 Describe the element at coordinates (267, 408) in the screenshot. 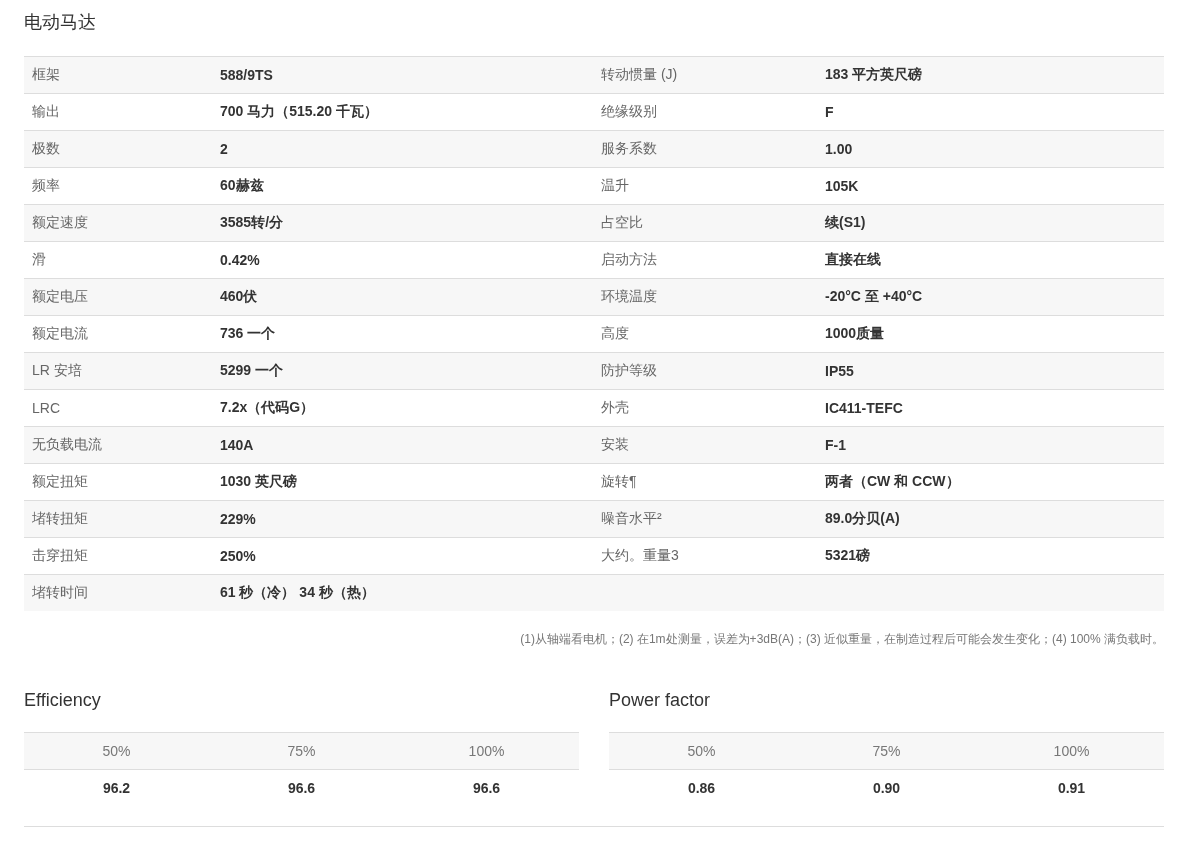

I see `spec-value: 7.2x（代码G）` at that location.